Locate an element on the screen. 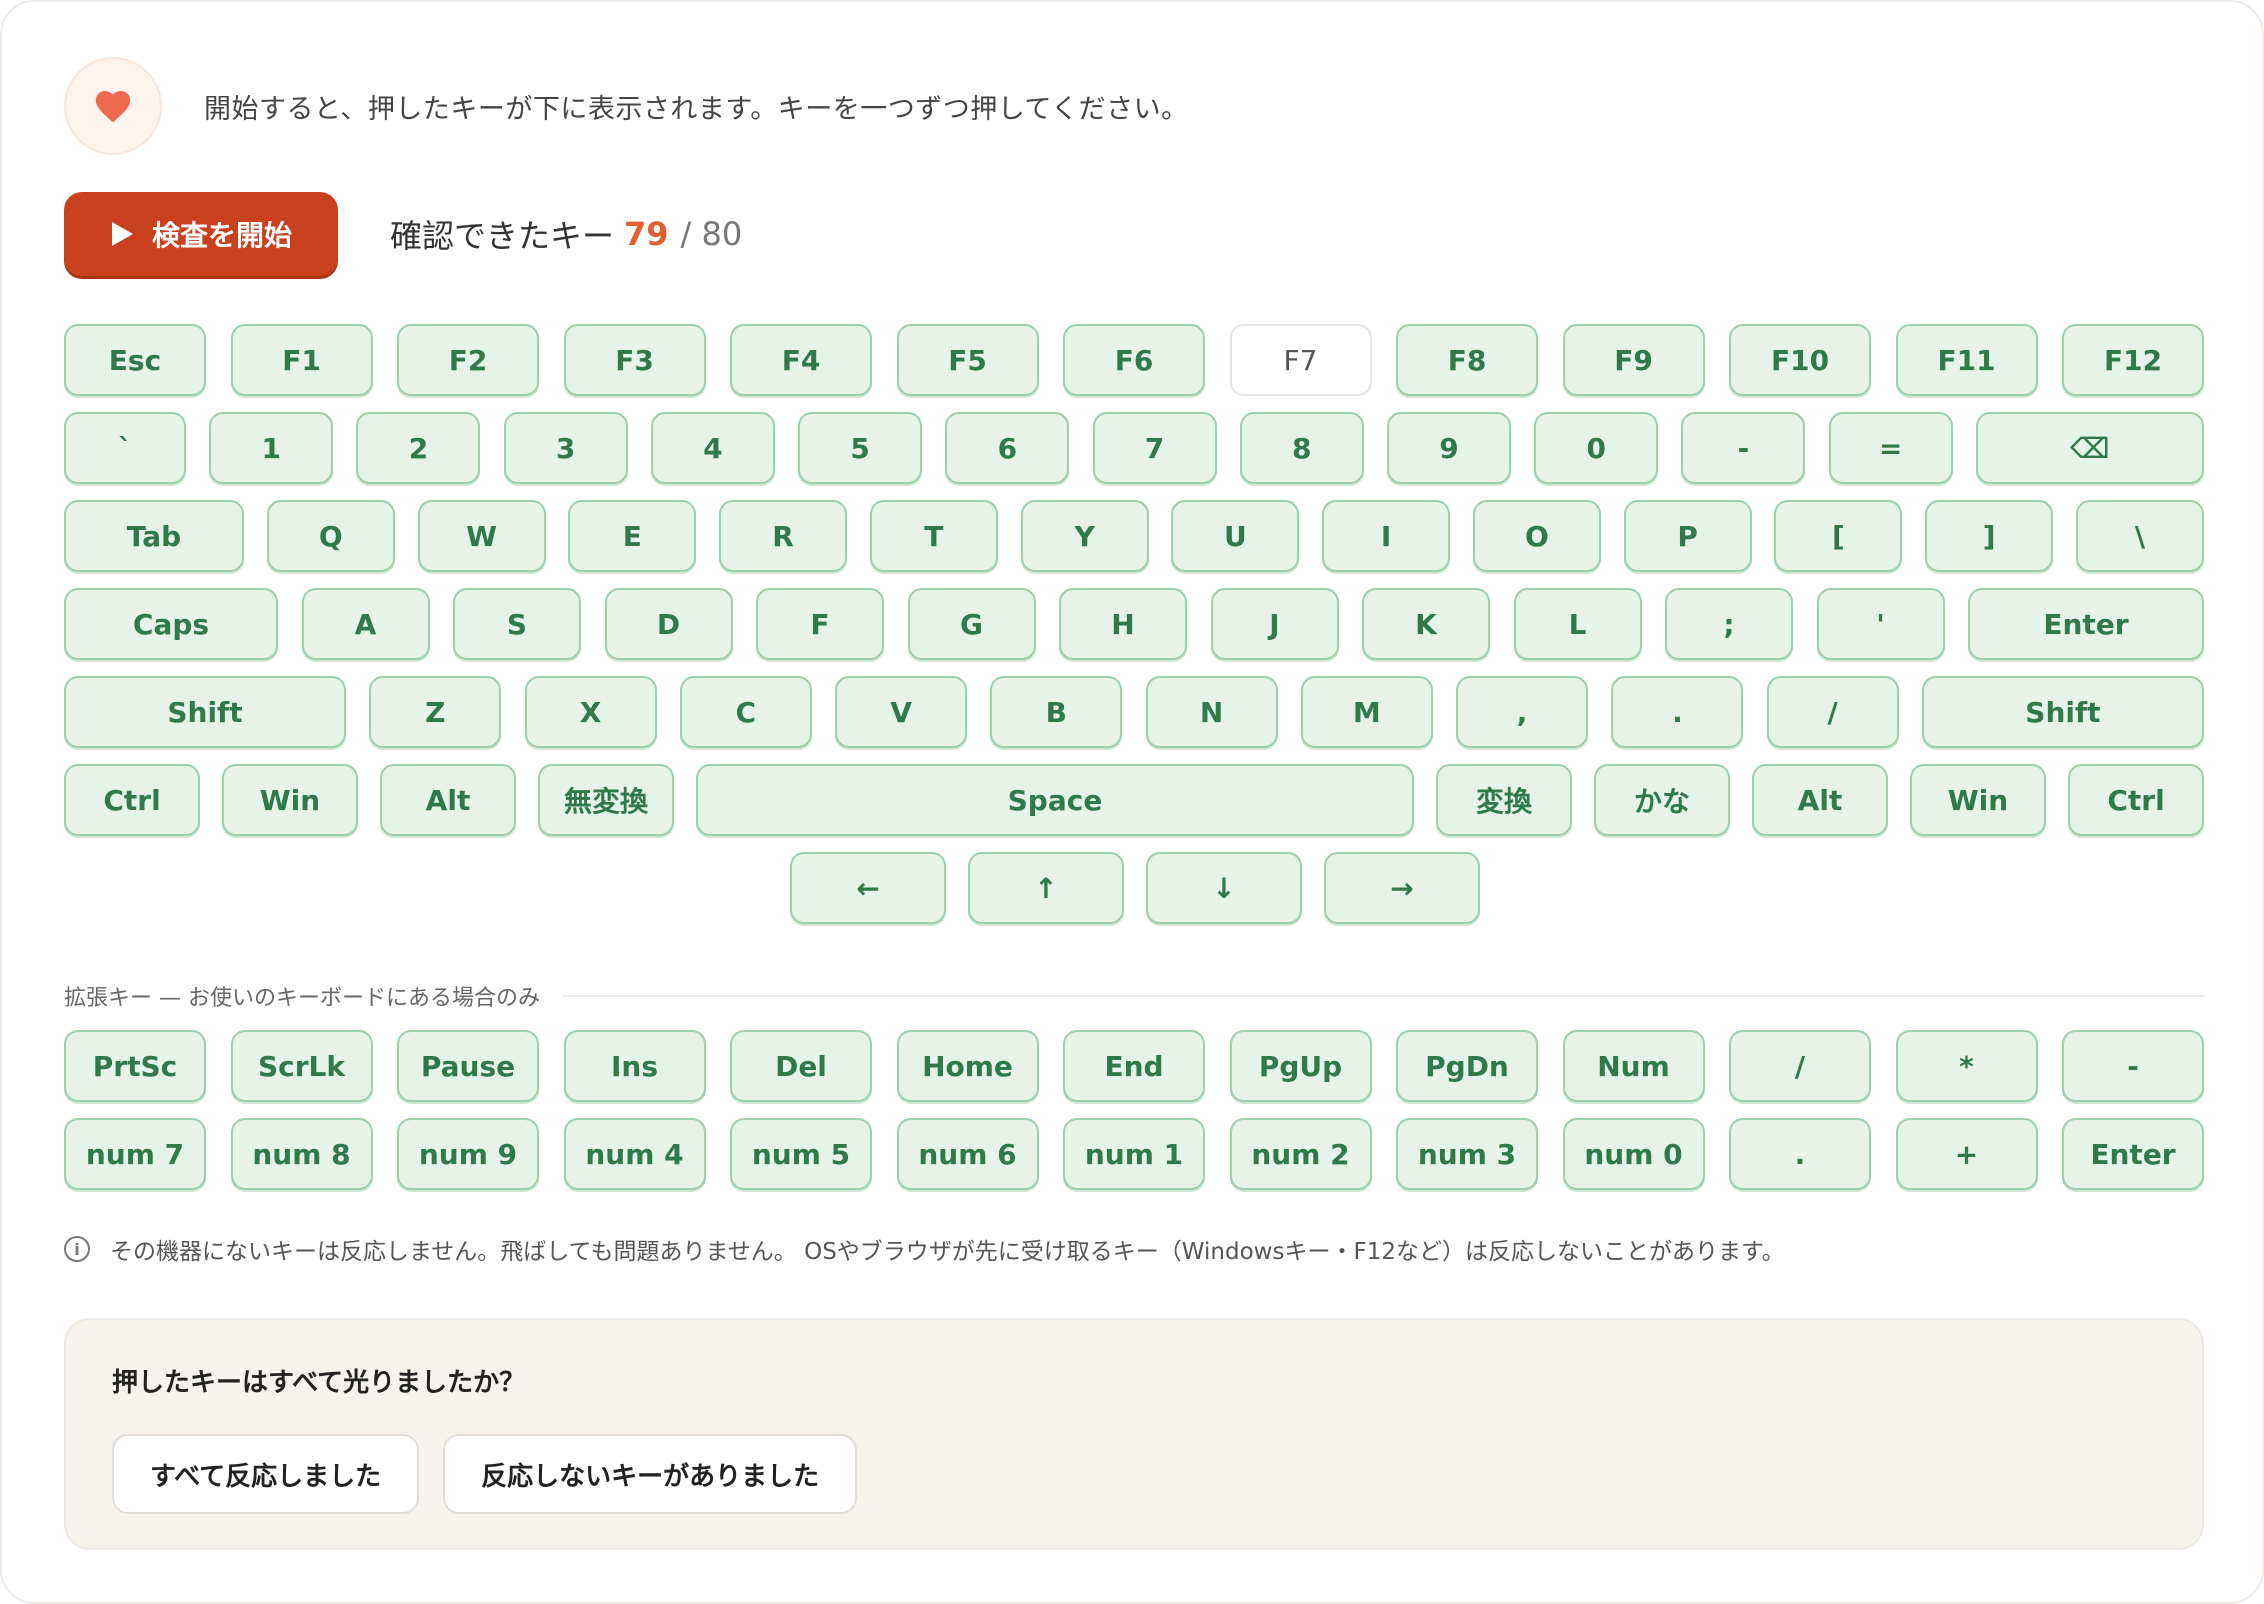  key-5: 5 is located at coordinates (860, 448).